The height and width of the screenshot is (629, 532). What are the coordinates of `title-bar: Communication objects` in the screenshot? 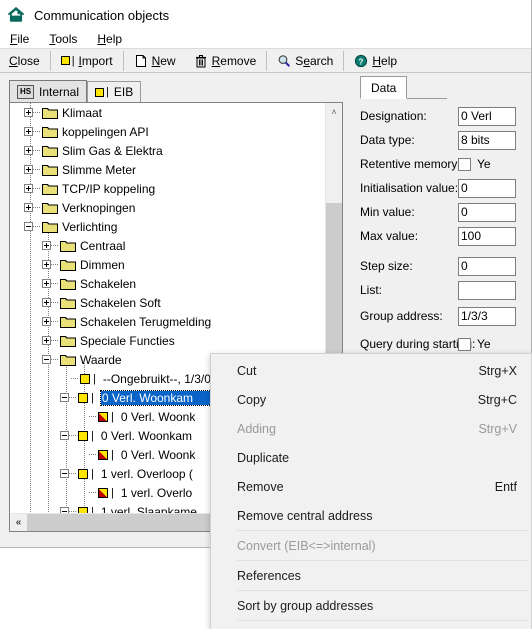 It's located at (265, 15).